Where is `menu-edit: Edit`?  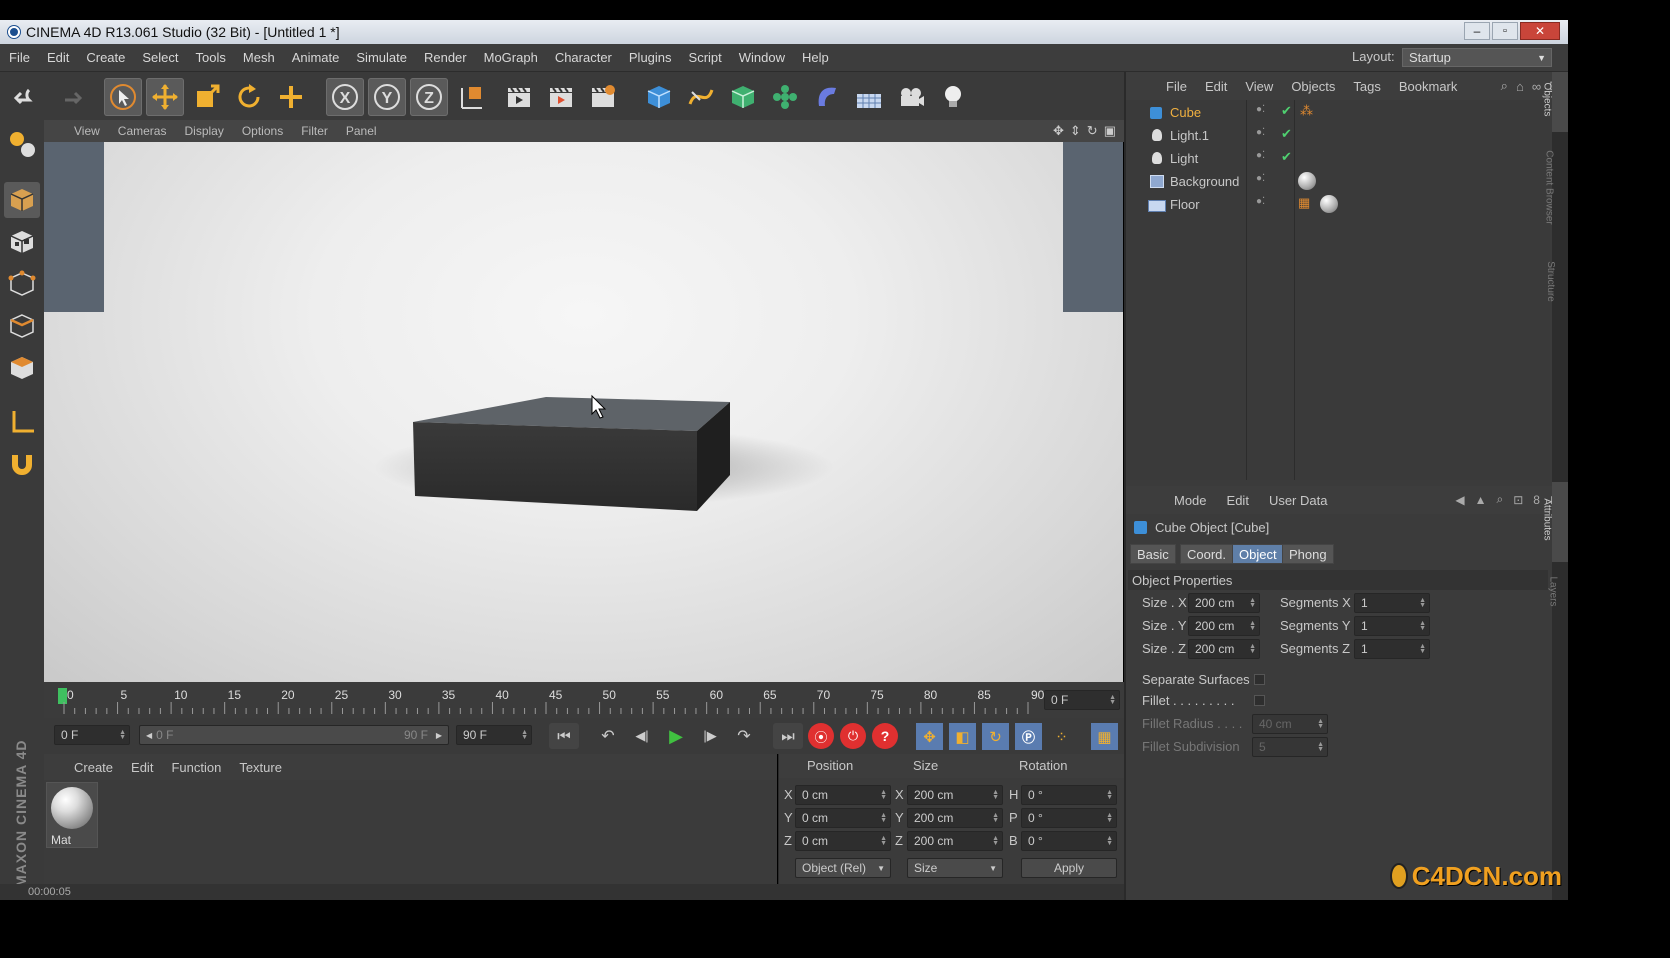 menu-edit: Edit is located at coordinates (58, 57).